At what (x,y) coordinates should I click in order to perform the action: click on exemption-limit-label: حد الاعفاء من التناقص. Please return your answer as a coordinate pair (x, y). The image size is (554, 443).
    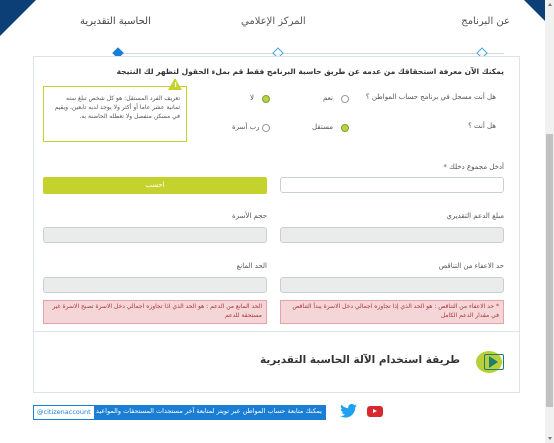
    Looking at the image, I should click on (471, 266).